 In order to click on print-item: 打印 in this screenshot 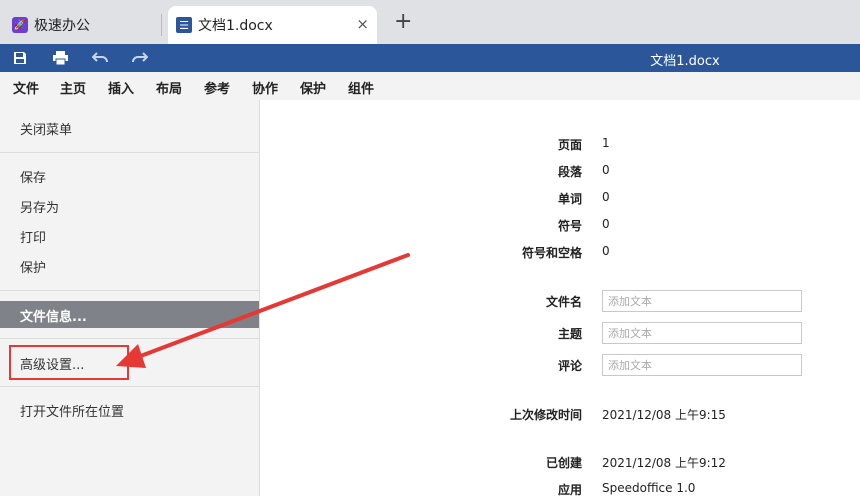, I will do `click(33, 236)`.